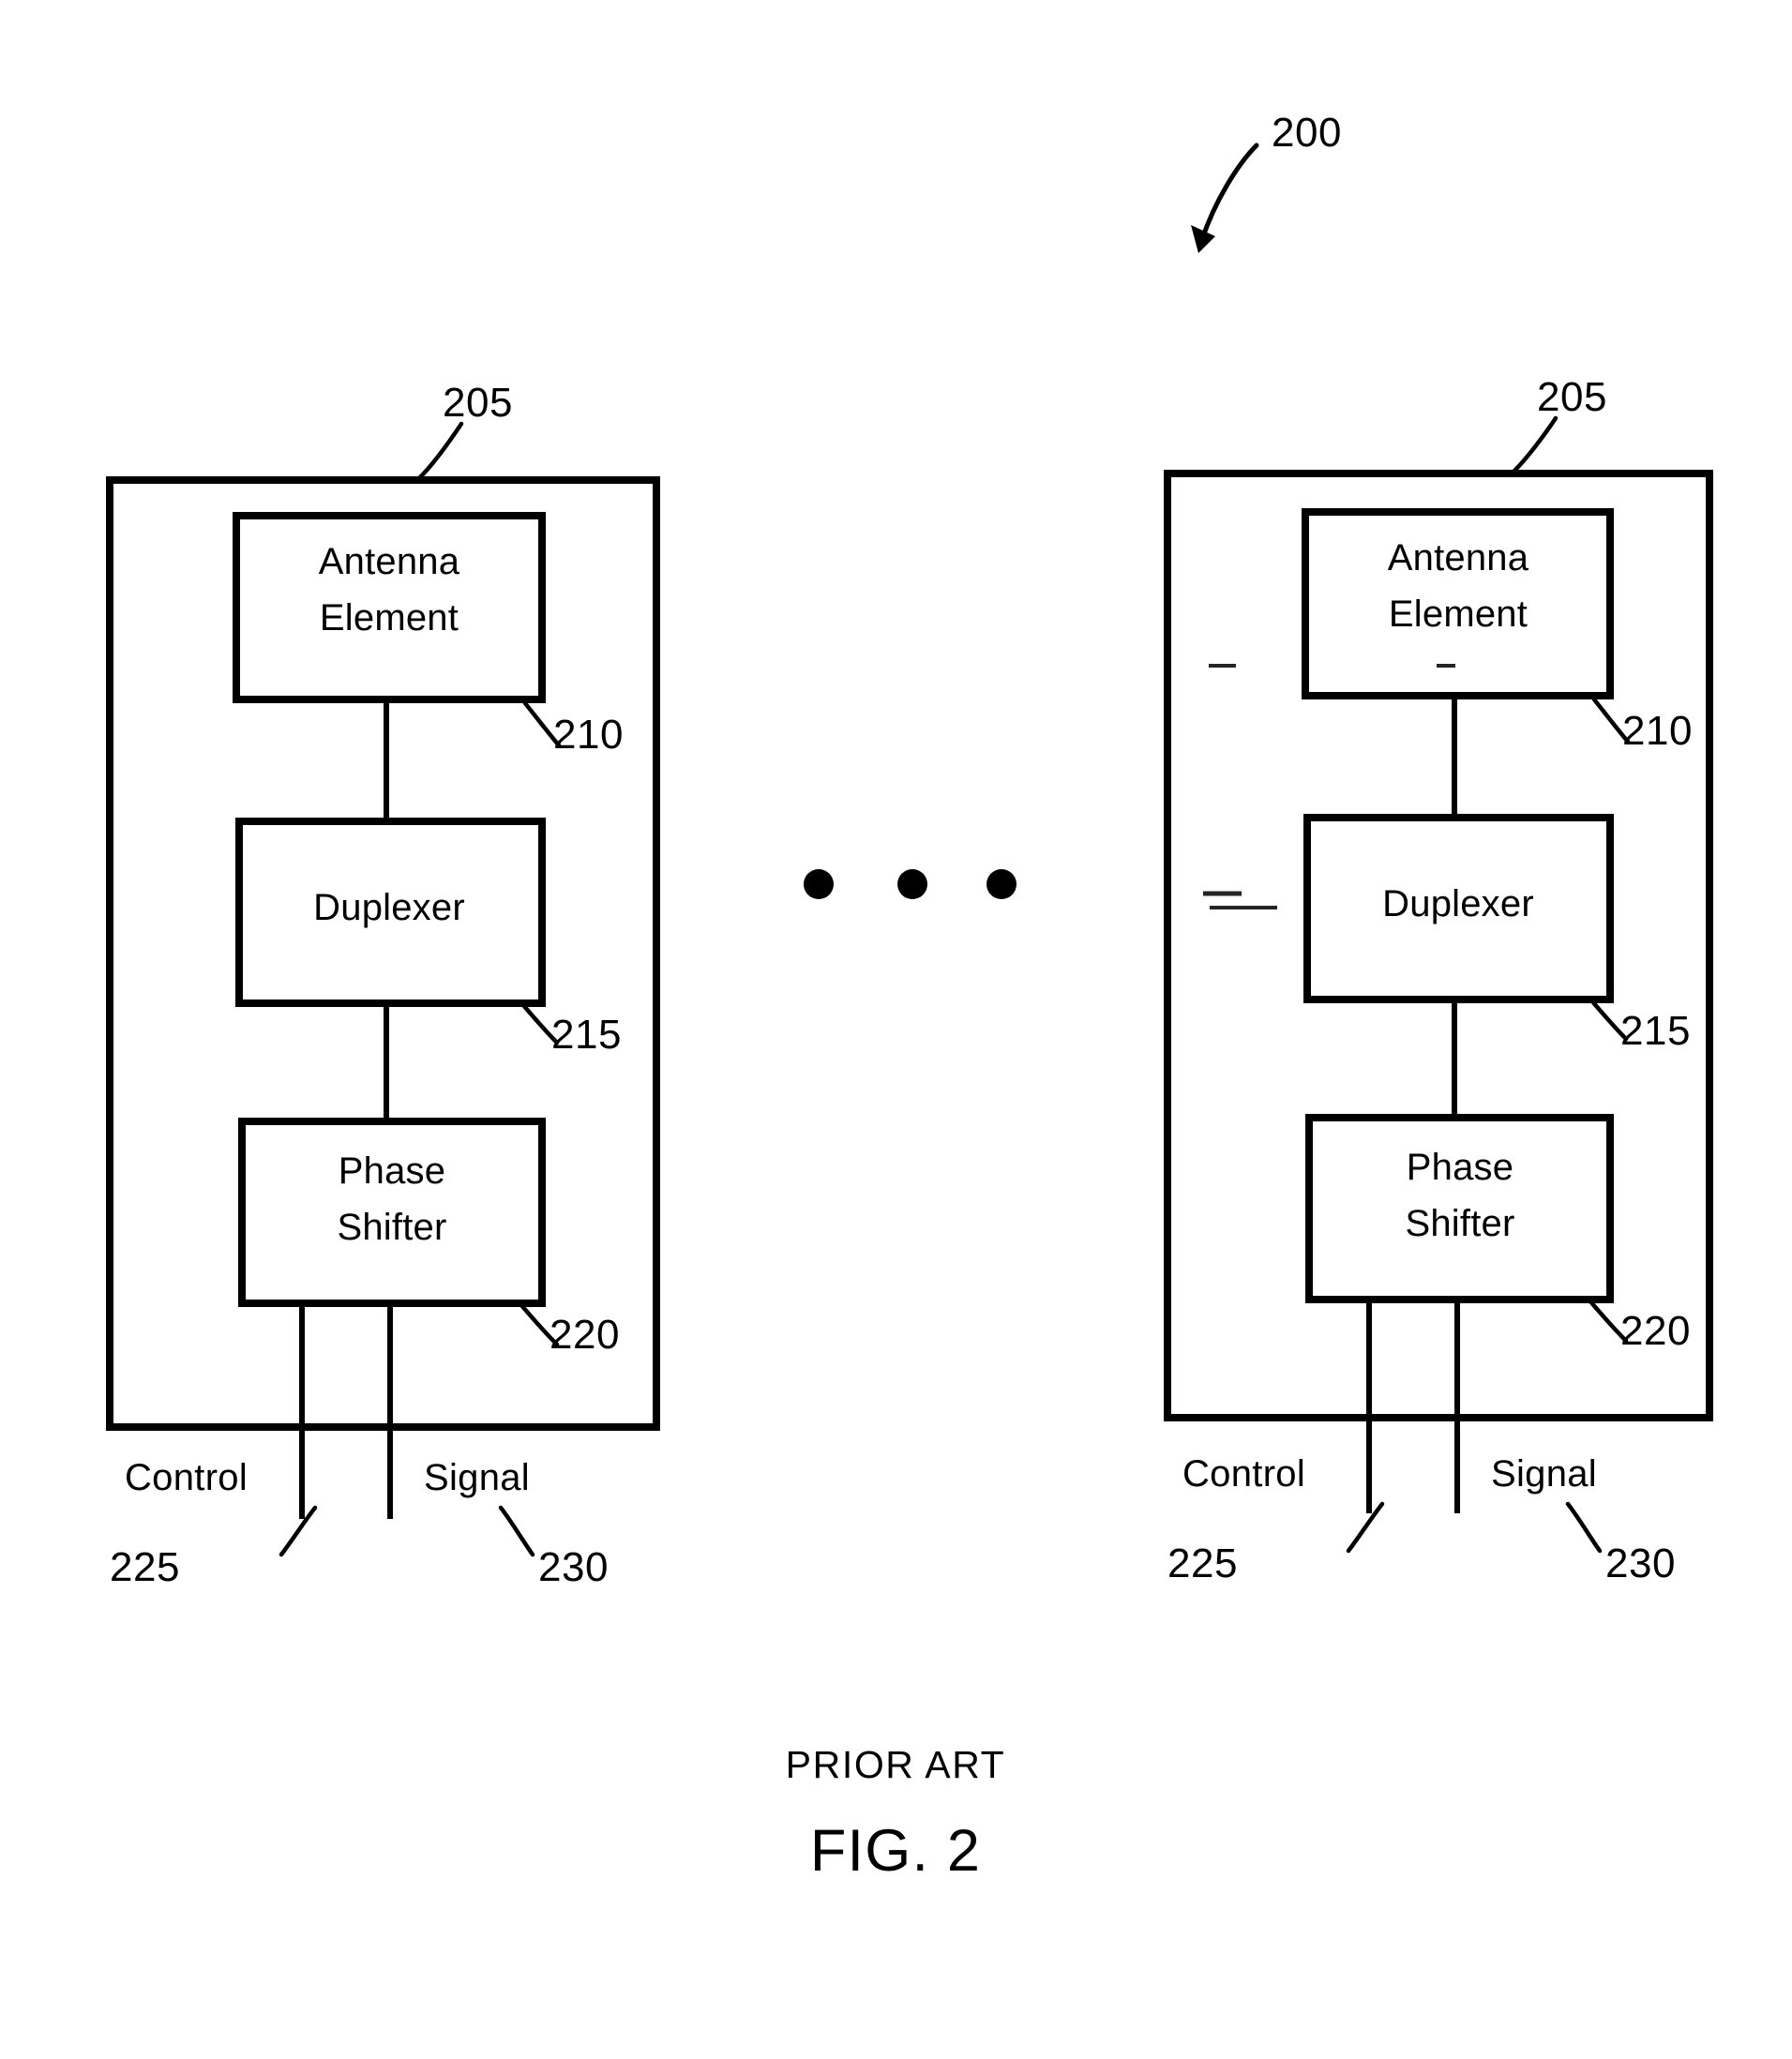  Describe the element at coordinates (895, 1765) in the screenshot. I see `prior-art-label: PRIOR ART` at that location.